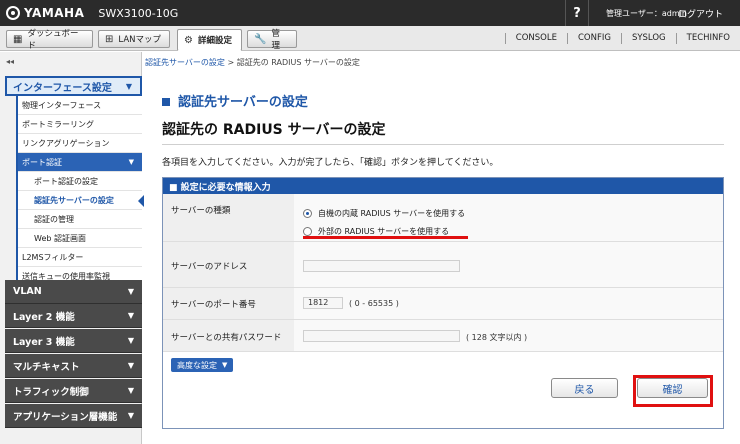 The height and width of the screenshot is (444, 740). I want to click on logout-link: ログアウト, so click(700, 13).